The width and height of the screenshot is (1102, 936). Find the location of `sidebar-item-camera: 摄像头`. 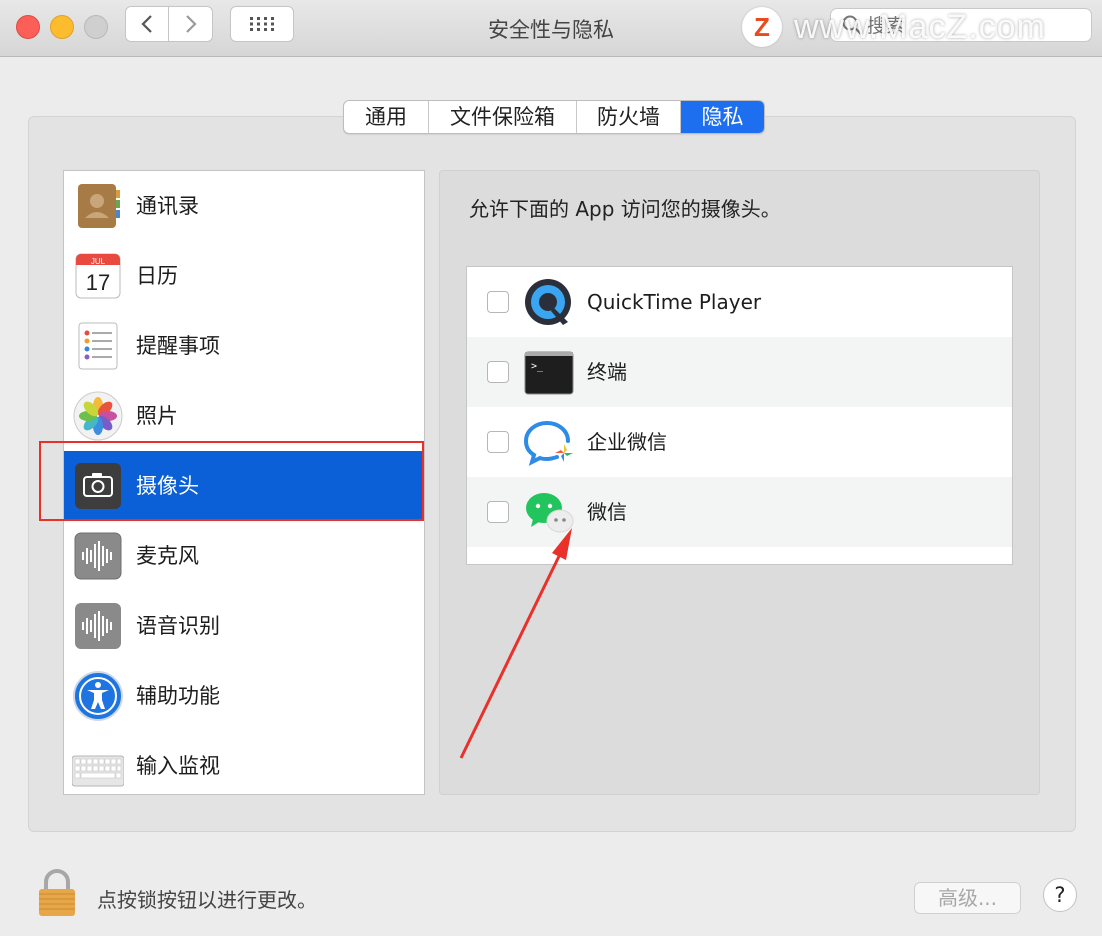

sidebar-item-camera: 摄像头 is located at coordinates (244, 486).